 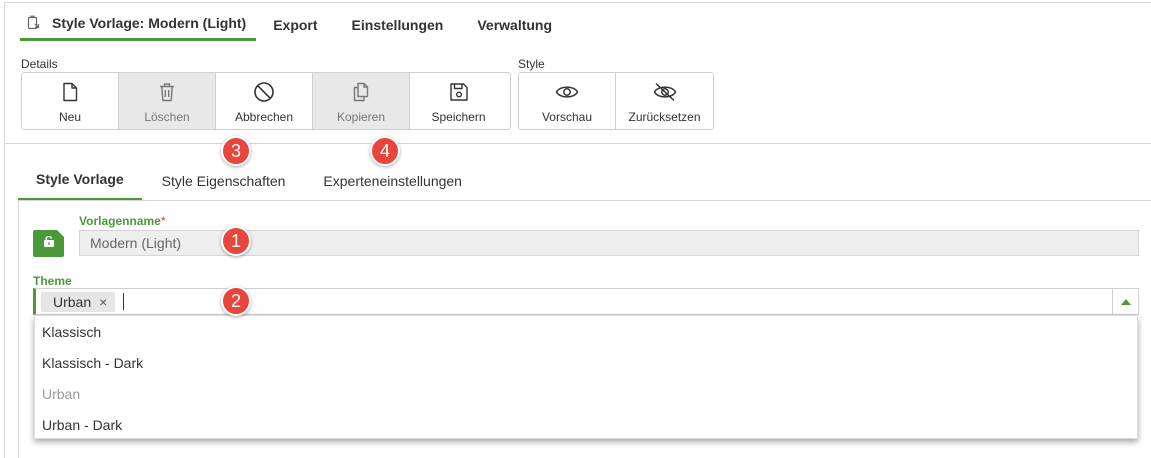 I want to click on theme-option-klassisch-dark: Klassisch - Dark, so click(x=586, y=362).